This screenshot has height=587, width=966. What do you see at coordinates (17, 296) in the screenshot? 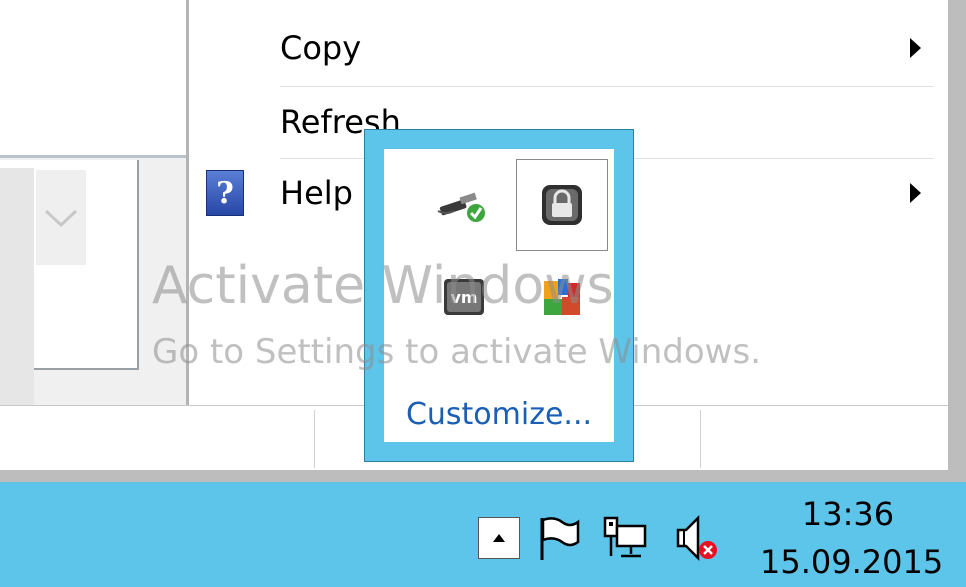
I see `panel-gutter` at bounding box center [17, 296].